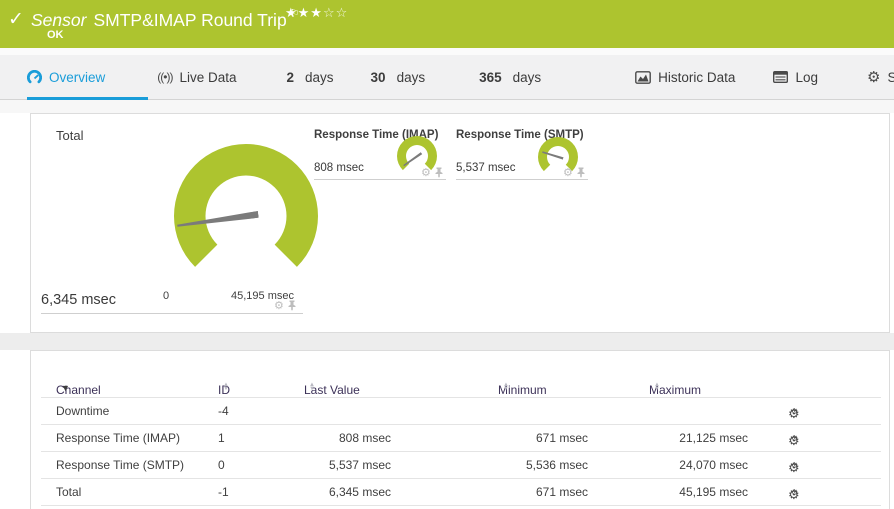 The width and height of the screenshot is (894, 509). I want to click on imap-cell-divider, so click(380, 179).